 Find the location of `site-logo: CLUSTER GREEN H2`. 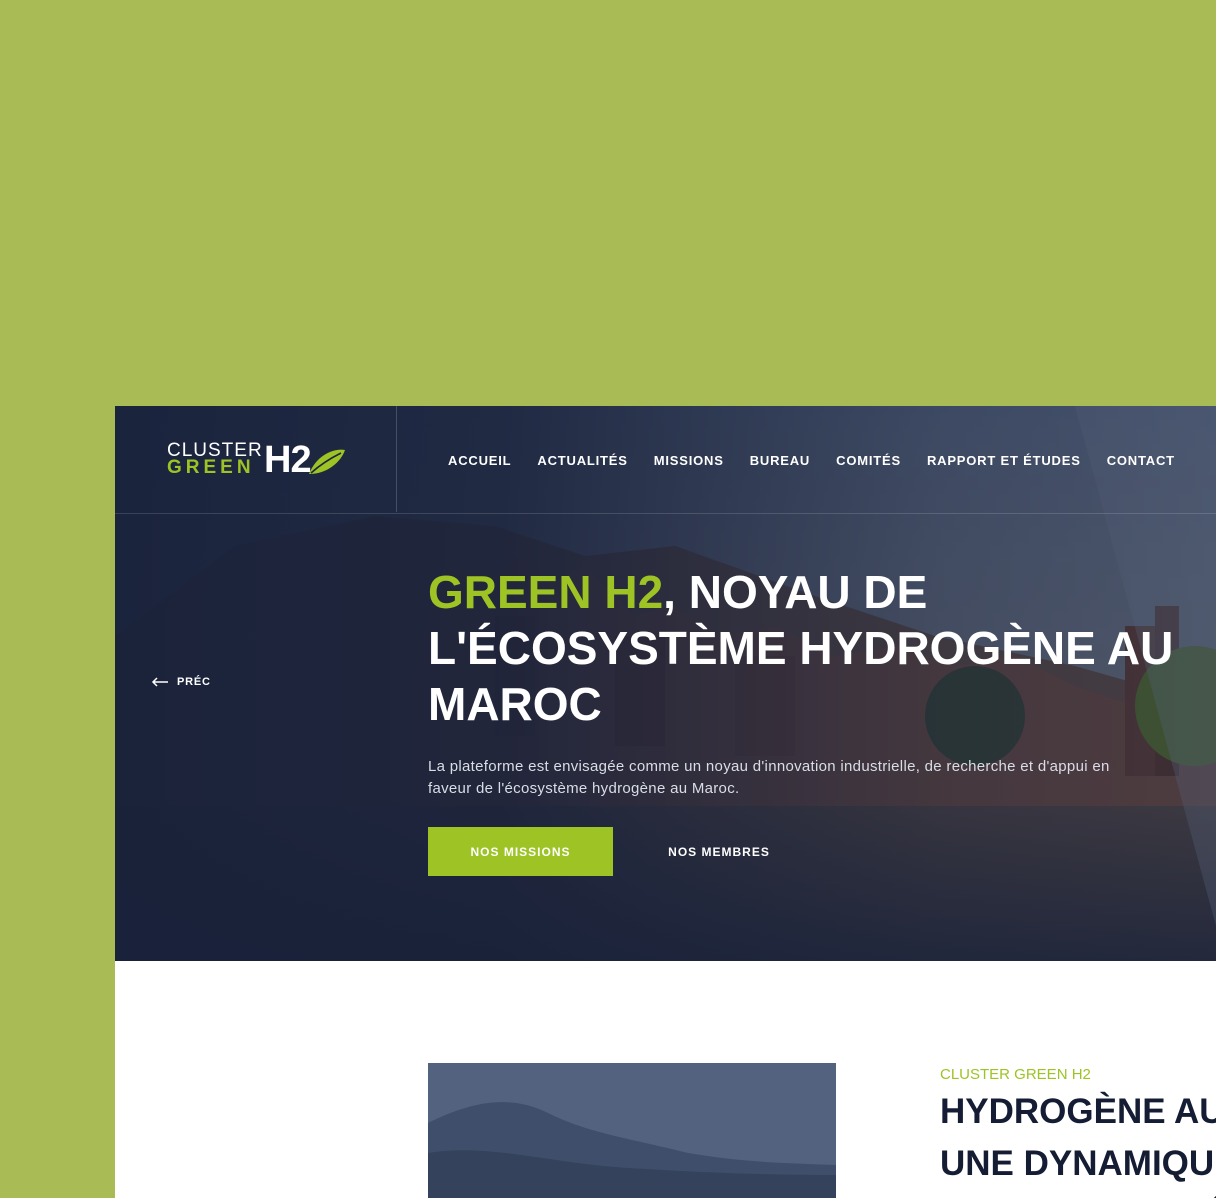

site-logo: CLUSTER GREEN H2 is located at coordinates (257, 460).